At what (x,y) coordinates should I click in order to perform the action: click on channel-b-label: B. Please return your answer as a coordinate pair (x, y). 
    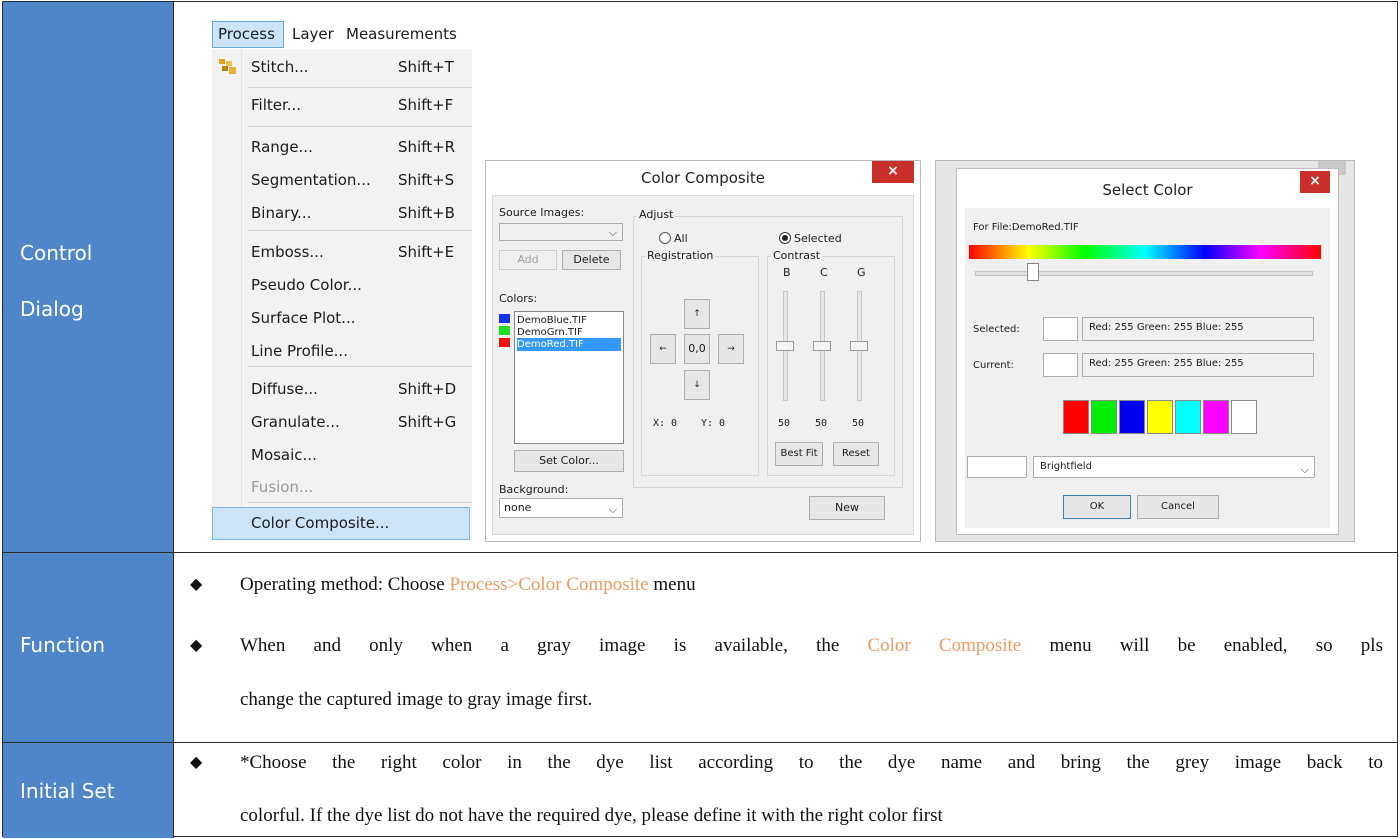
    Looking at the image, I should click on (787, 272).